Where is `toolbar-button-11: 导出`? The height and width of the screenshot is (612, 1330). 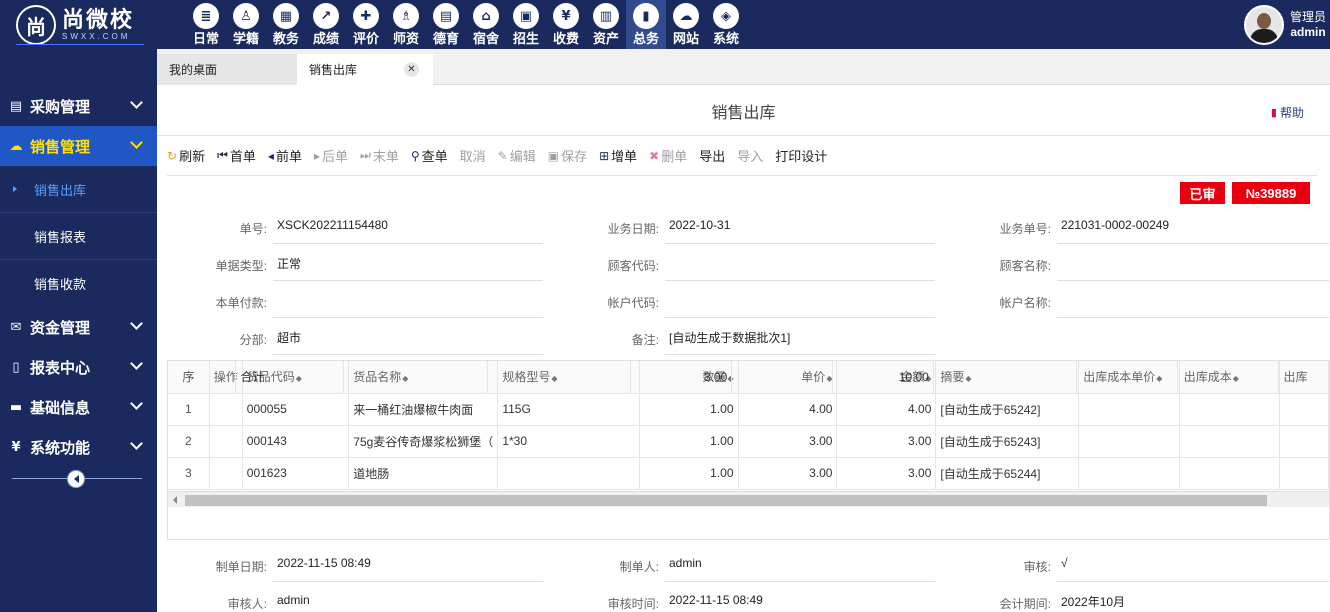
toolbar-button-11: 导出 is located at coordinates (712, 155).